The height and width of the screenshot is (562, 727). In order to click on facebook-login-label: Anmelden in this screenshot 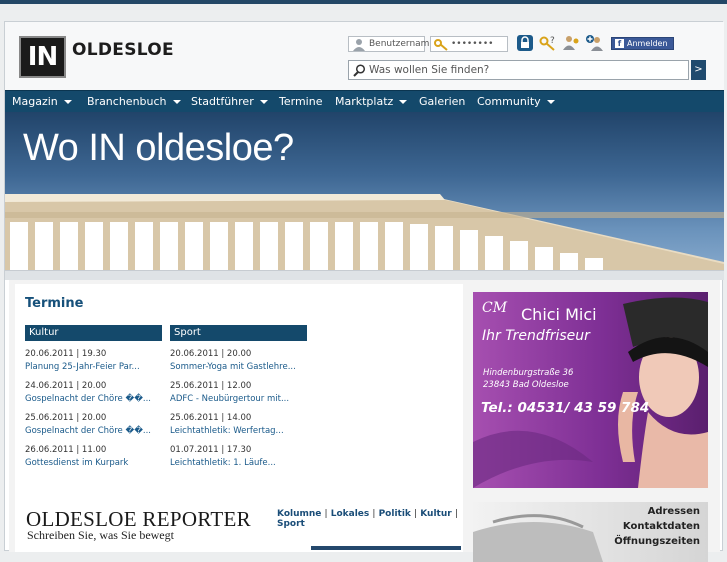, I will do `click(647, 43)`.